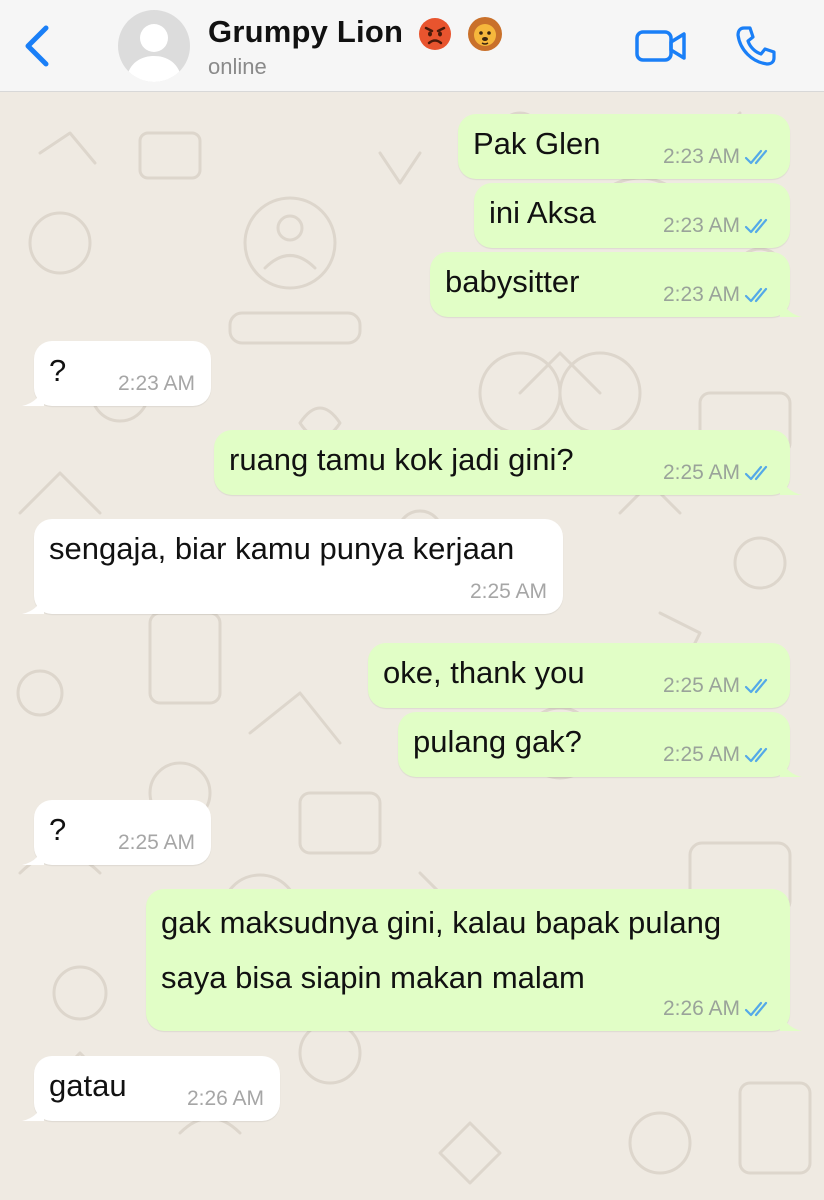 The image size is (824, 1200). I want to click on message-bubble-incoming: ? 2:23 AM, so click(116, 373).